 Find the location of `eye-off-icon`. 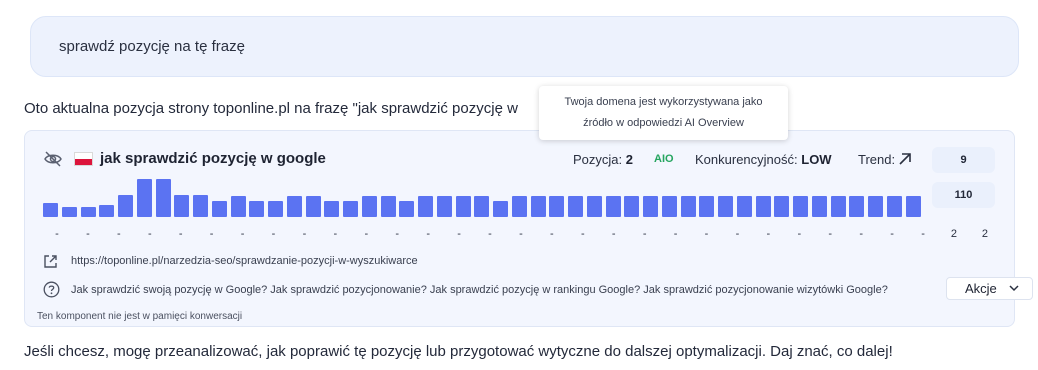

eye-off-icon is located at coordinates (53, 159).